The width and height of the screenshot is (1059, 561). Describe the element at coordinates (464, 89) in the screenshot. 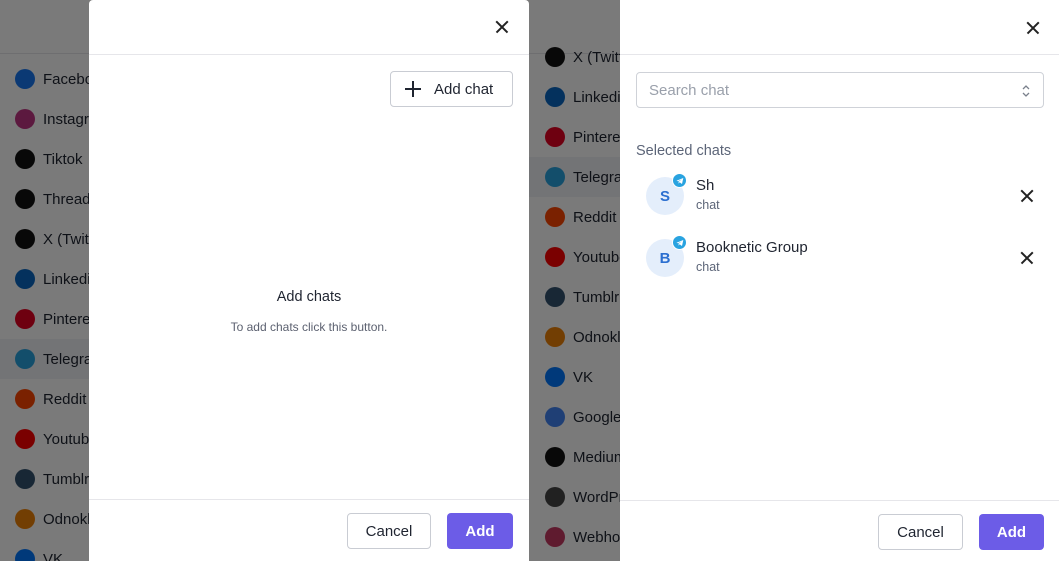

I see `add-chat-button-label: Add chat` at that location.